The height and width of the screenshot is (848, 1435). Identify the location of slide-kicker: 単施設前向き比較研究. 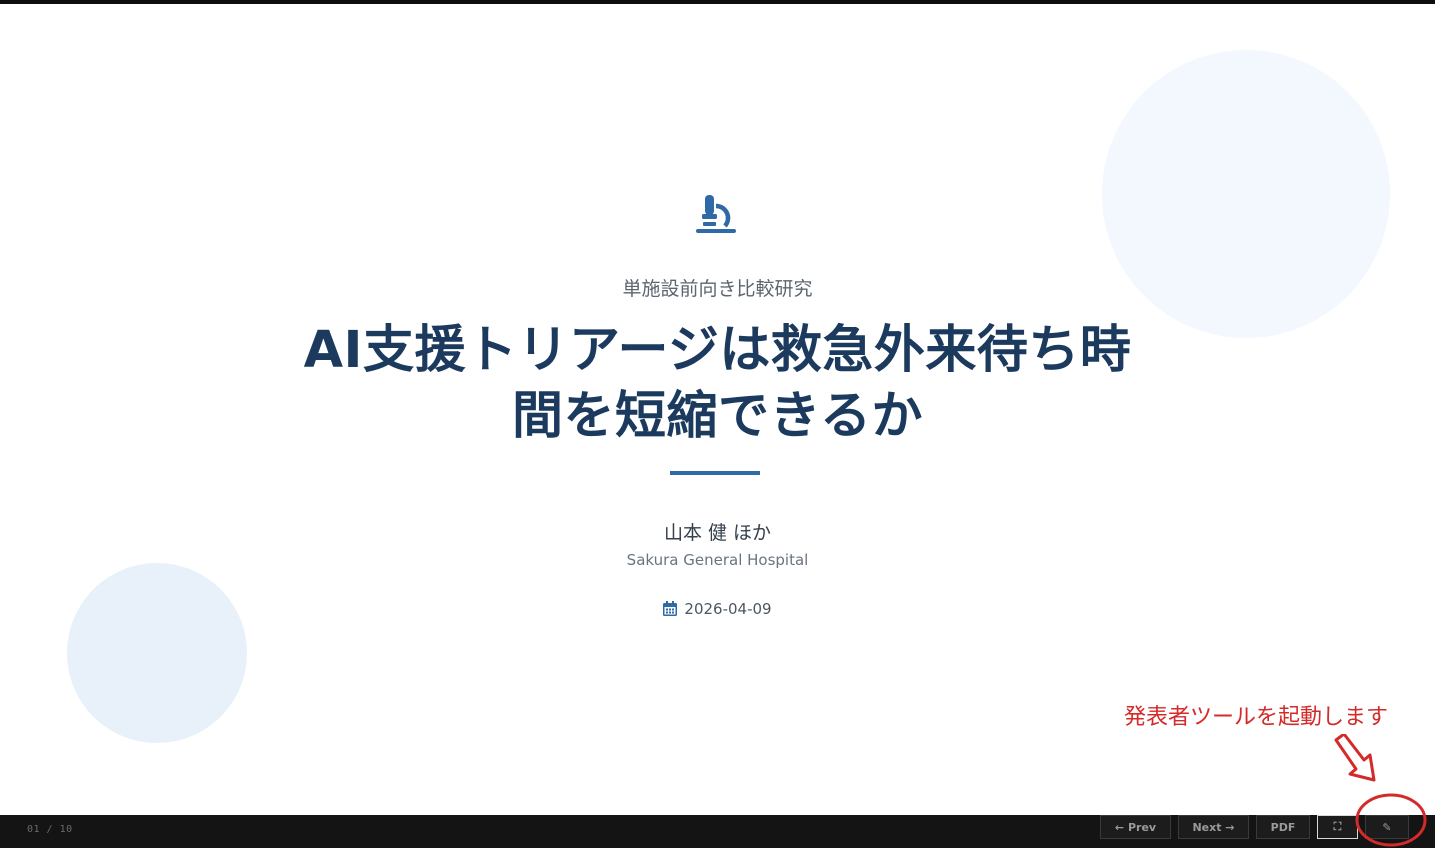
(717, 289).